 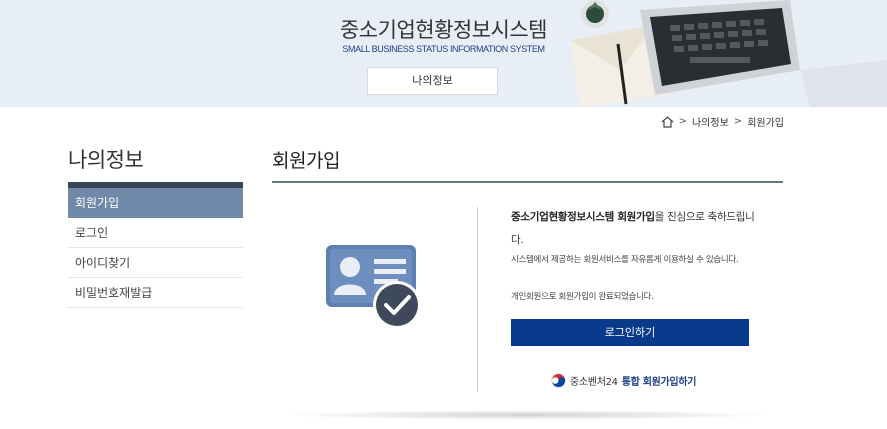 What do you see at coordinates (630, 332) in the screenshot?
I see `login-button: 로그인하기` at bounding box center [630, 332].